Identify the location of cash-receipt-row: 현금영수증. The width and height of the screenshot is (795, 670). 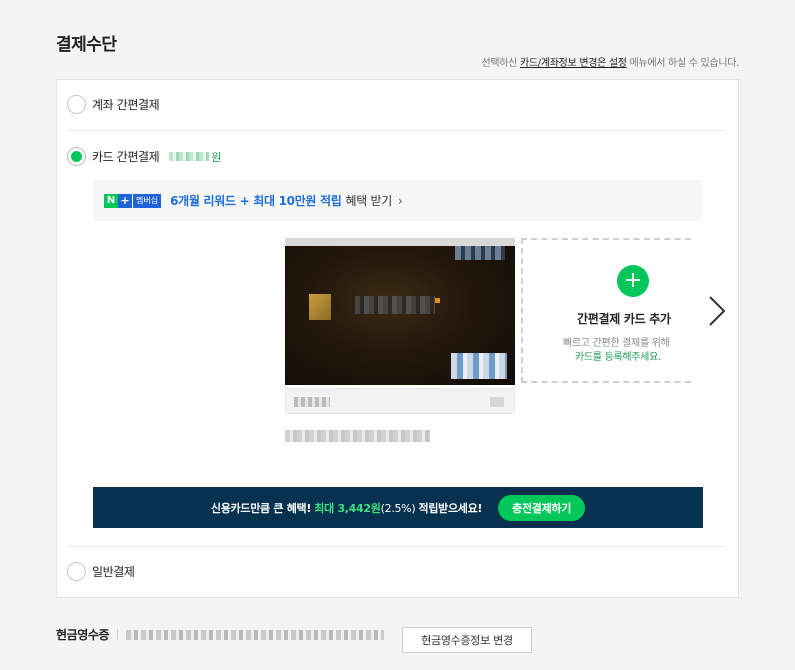
(220, 634).